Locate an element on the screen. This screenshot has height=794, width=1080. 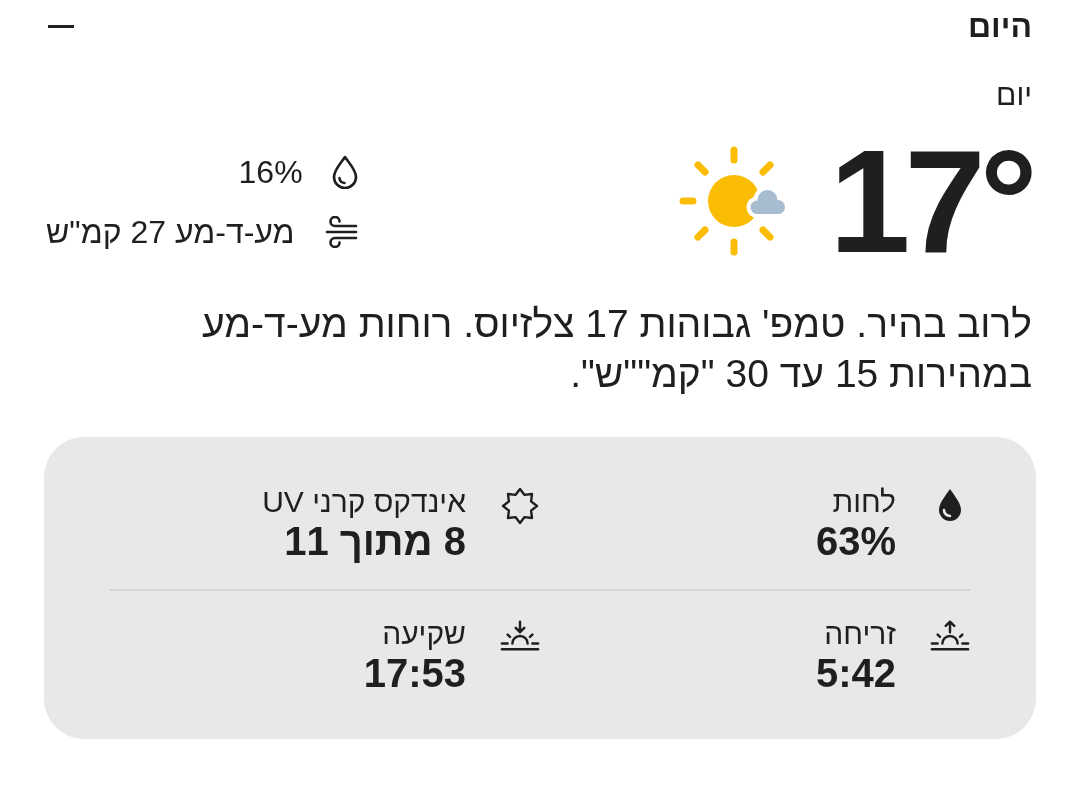
section-title: היום is located at coordinates (1000, 26).